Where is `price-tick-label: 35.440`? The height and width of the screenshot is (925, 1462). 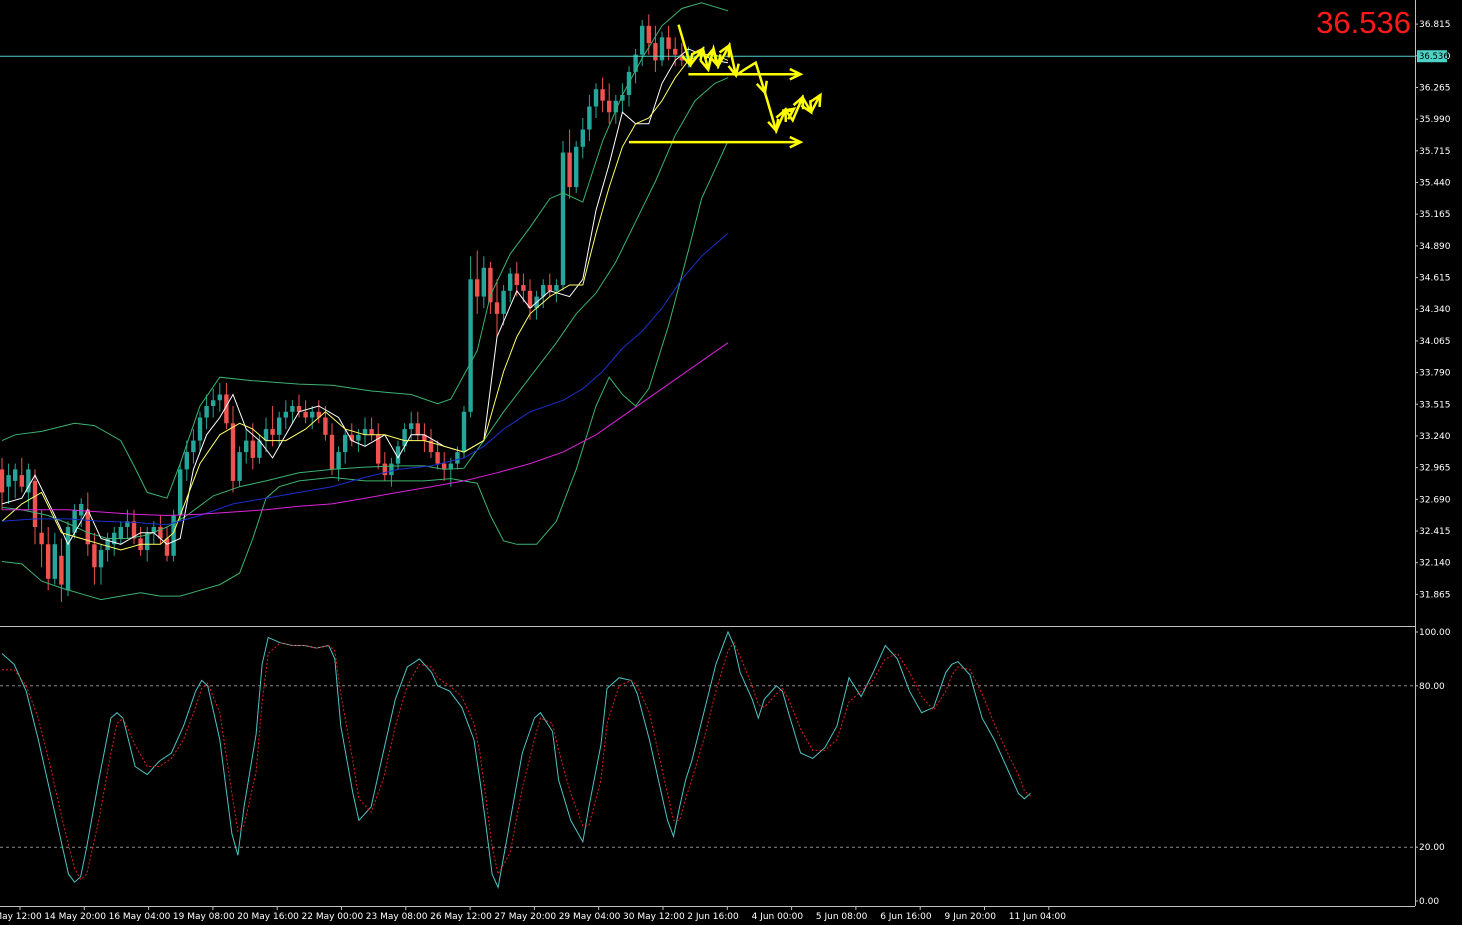
price-tick-label: 35.440 is located at coordinates (1435, 184).